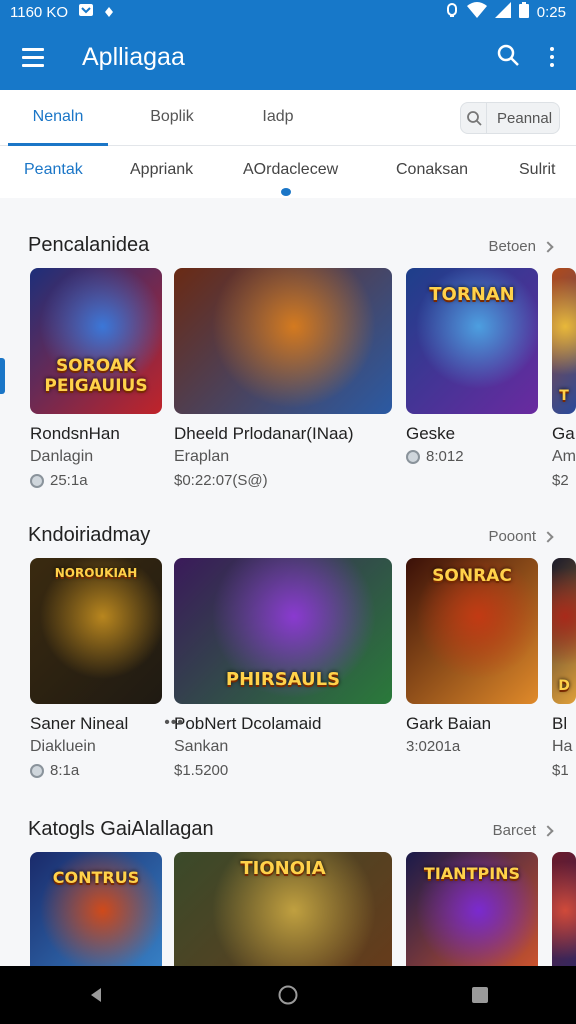 The image size is (576, 1024). Describe the element at coordinates (452, 12) in the screenshot. I see `alarm-icon` at that location.